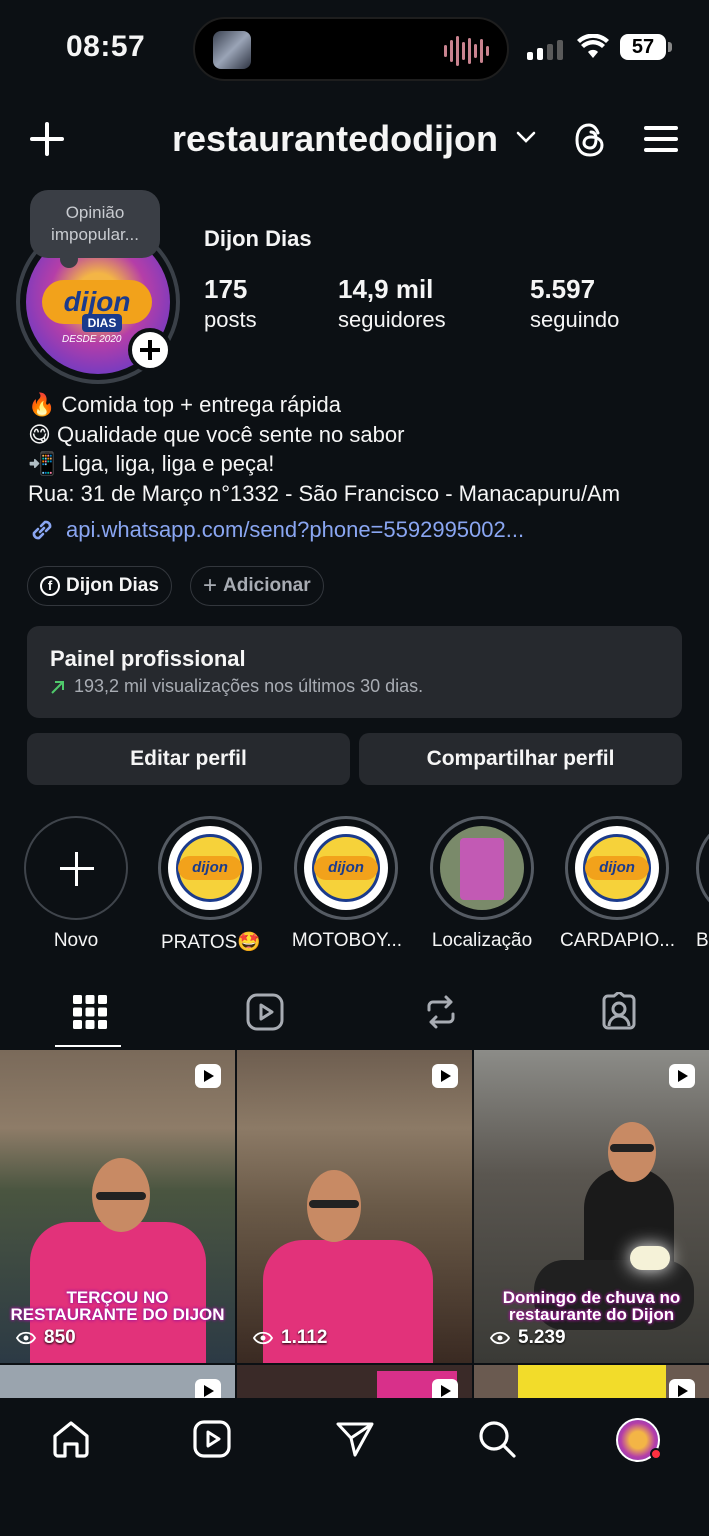  Describe the element at coordinates (392, 319) in the screenshot. I see `stat-followers-label: seguidores` at that location.